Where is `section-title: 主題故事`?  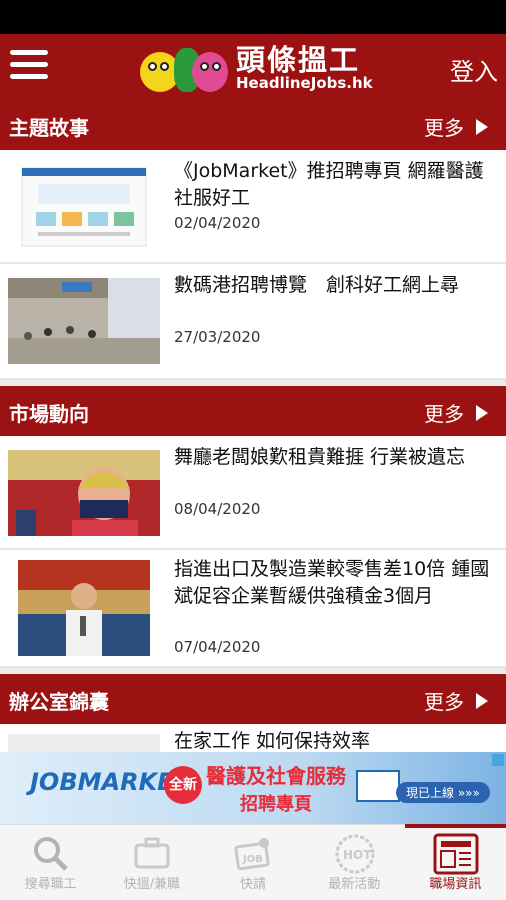
section-title: 主題故事 is located at coordinates (49, 128).